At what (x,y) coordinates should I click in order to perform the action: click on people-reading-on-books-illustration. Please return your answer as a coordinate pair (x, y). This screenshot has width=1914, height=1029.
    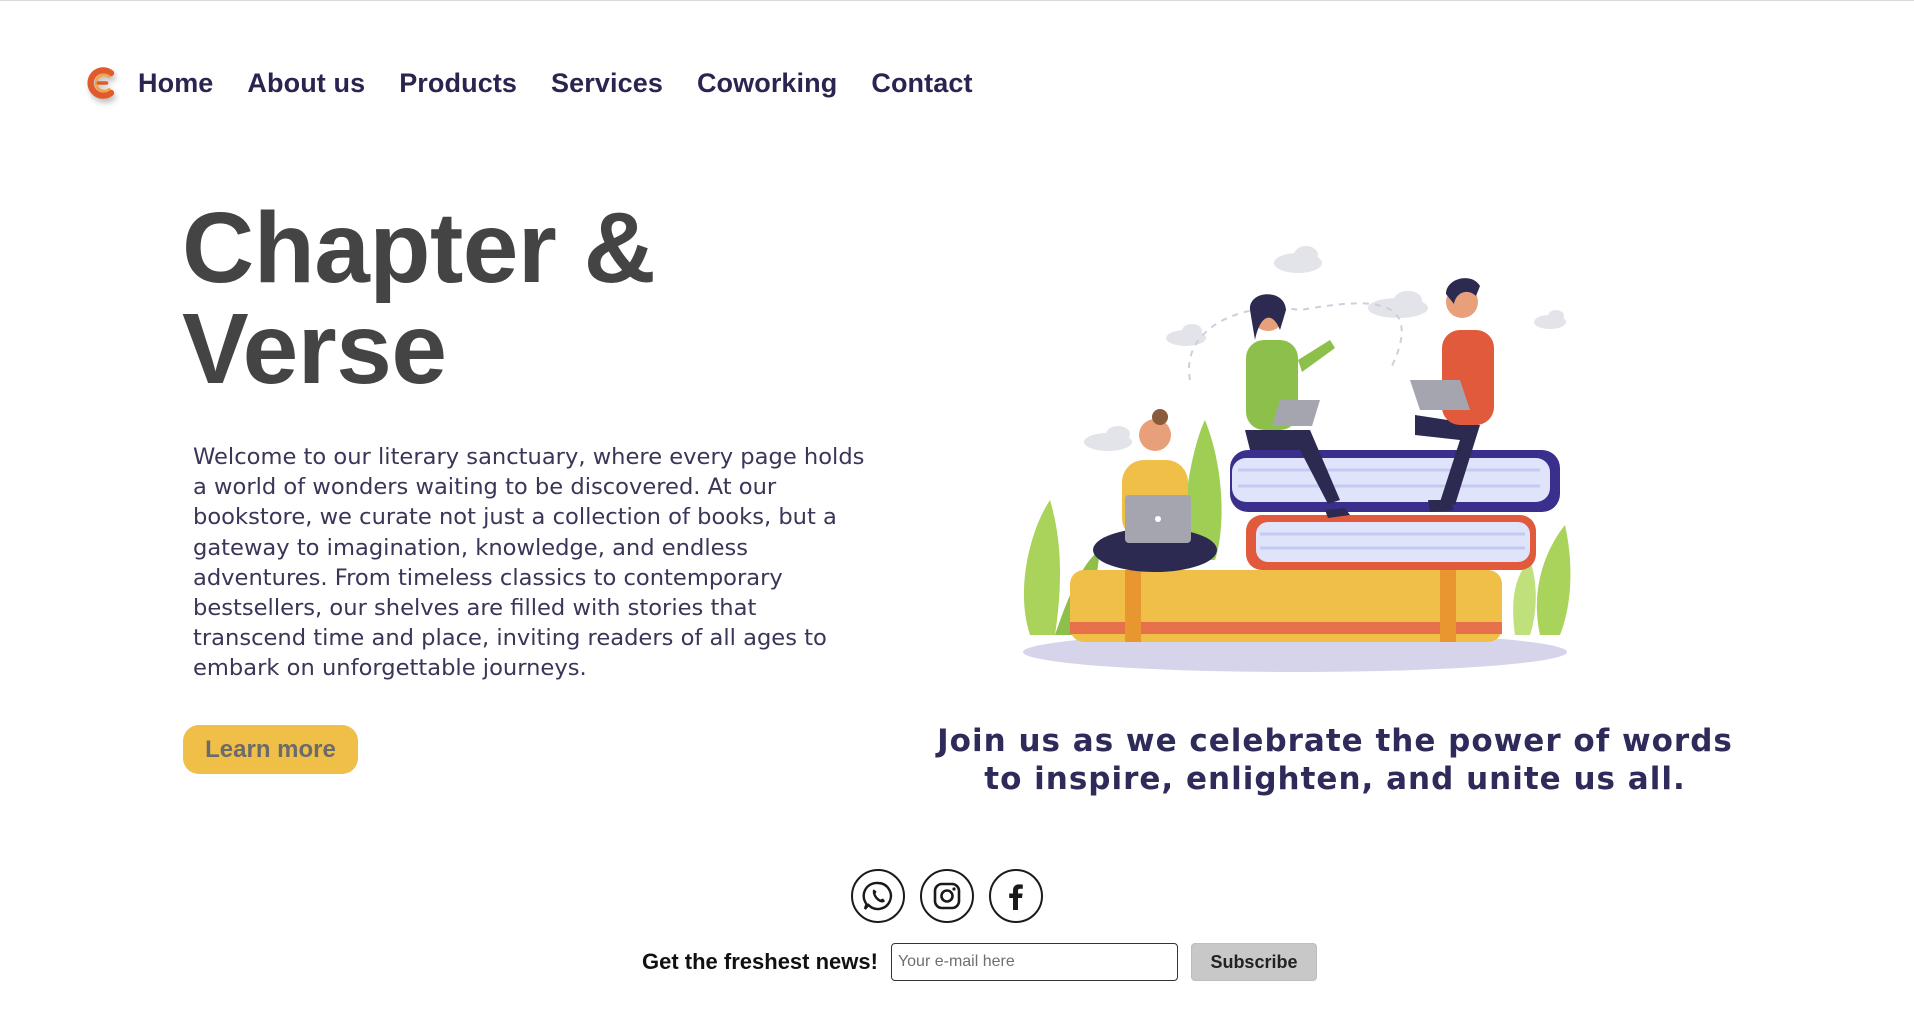
    Looking at the image, I should click on (1297, 459).